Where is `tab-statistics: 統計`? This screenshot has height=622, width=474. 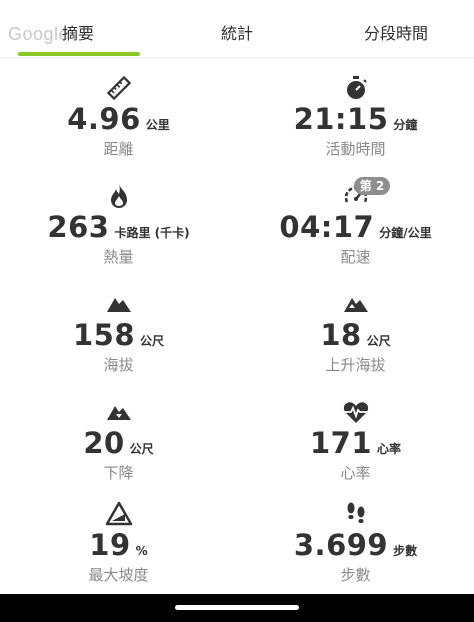
tab-statistics: 統計 is located at coordinates (237, 32).